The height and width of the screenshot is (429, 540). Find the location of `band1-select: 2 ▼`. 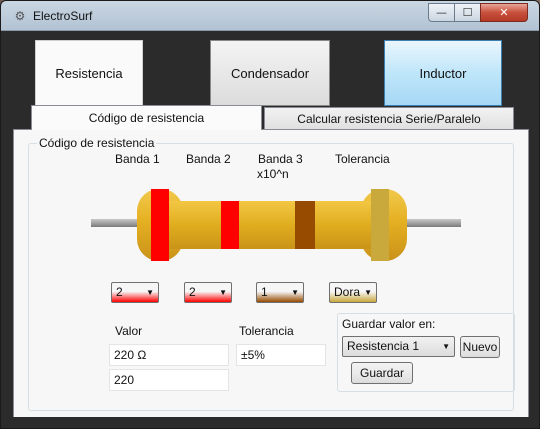

band1-select: 2 ▼ is located at coordinates (135, 292).